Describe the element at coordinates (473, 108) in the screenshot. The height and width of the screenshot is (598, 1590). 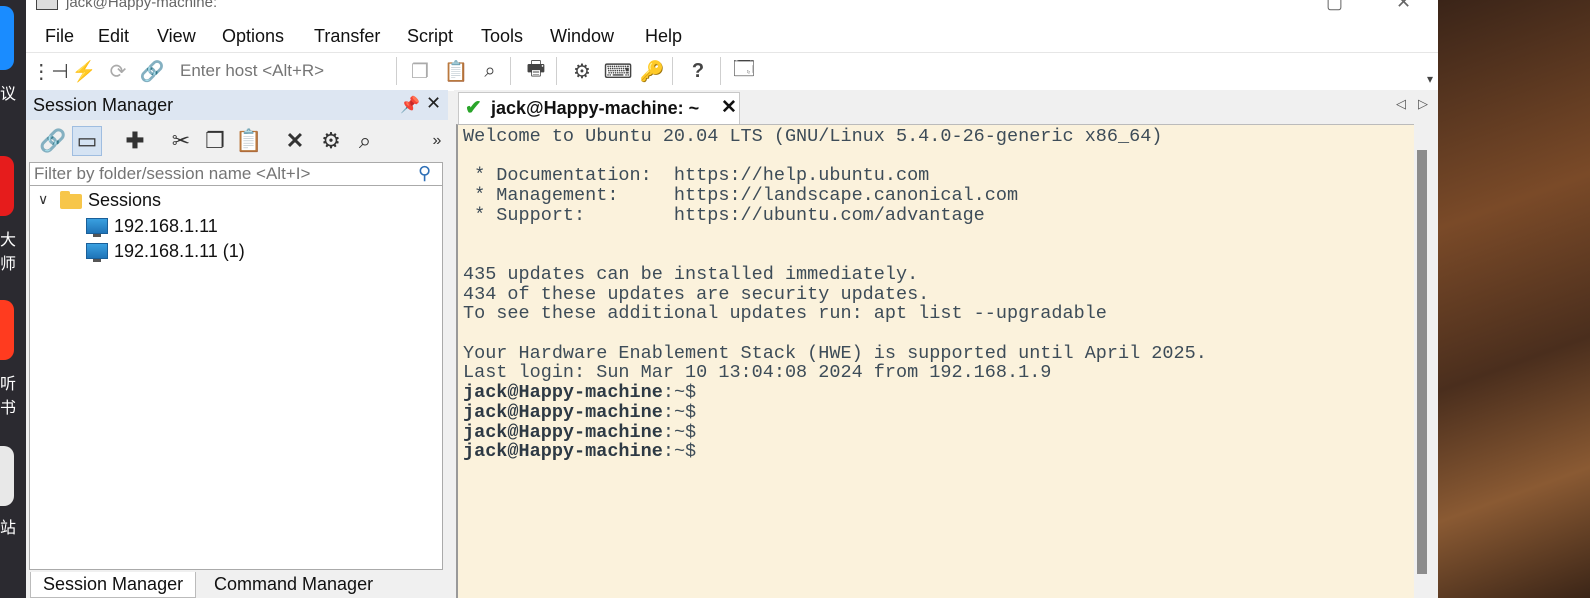
I see `connected-check-icon: ✔` at that location.